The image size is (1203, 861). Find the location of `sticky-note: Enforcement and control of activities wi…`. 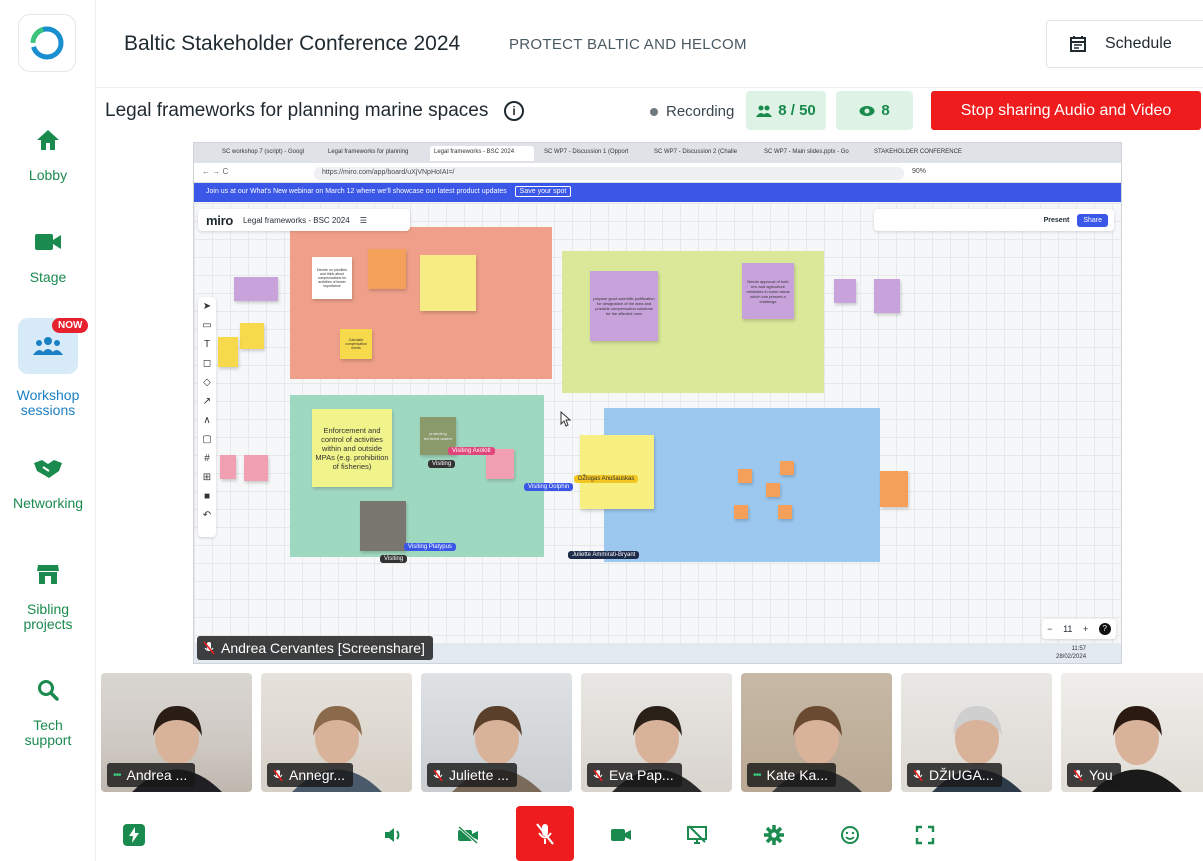

sticky-note: Enforcement and control of activities wi… is located at coordinates (352, 448).